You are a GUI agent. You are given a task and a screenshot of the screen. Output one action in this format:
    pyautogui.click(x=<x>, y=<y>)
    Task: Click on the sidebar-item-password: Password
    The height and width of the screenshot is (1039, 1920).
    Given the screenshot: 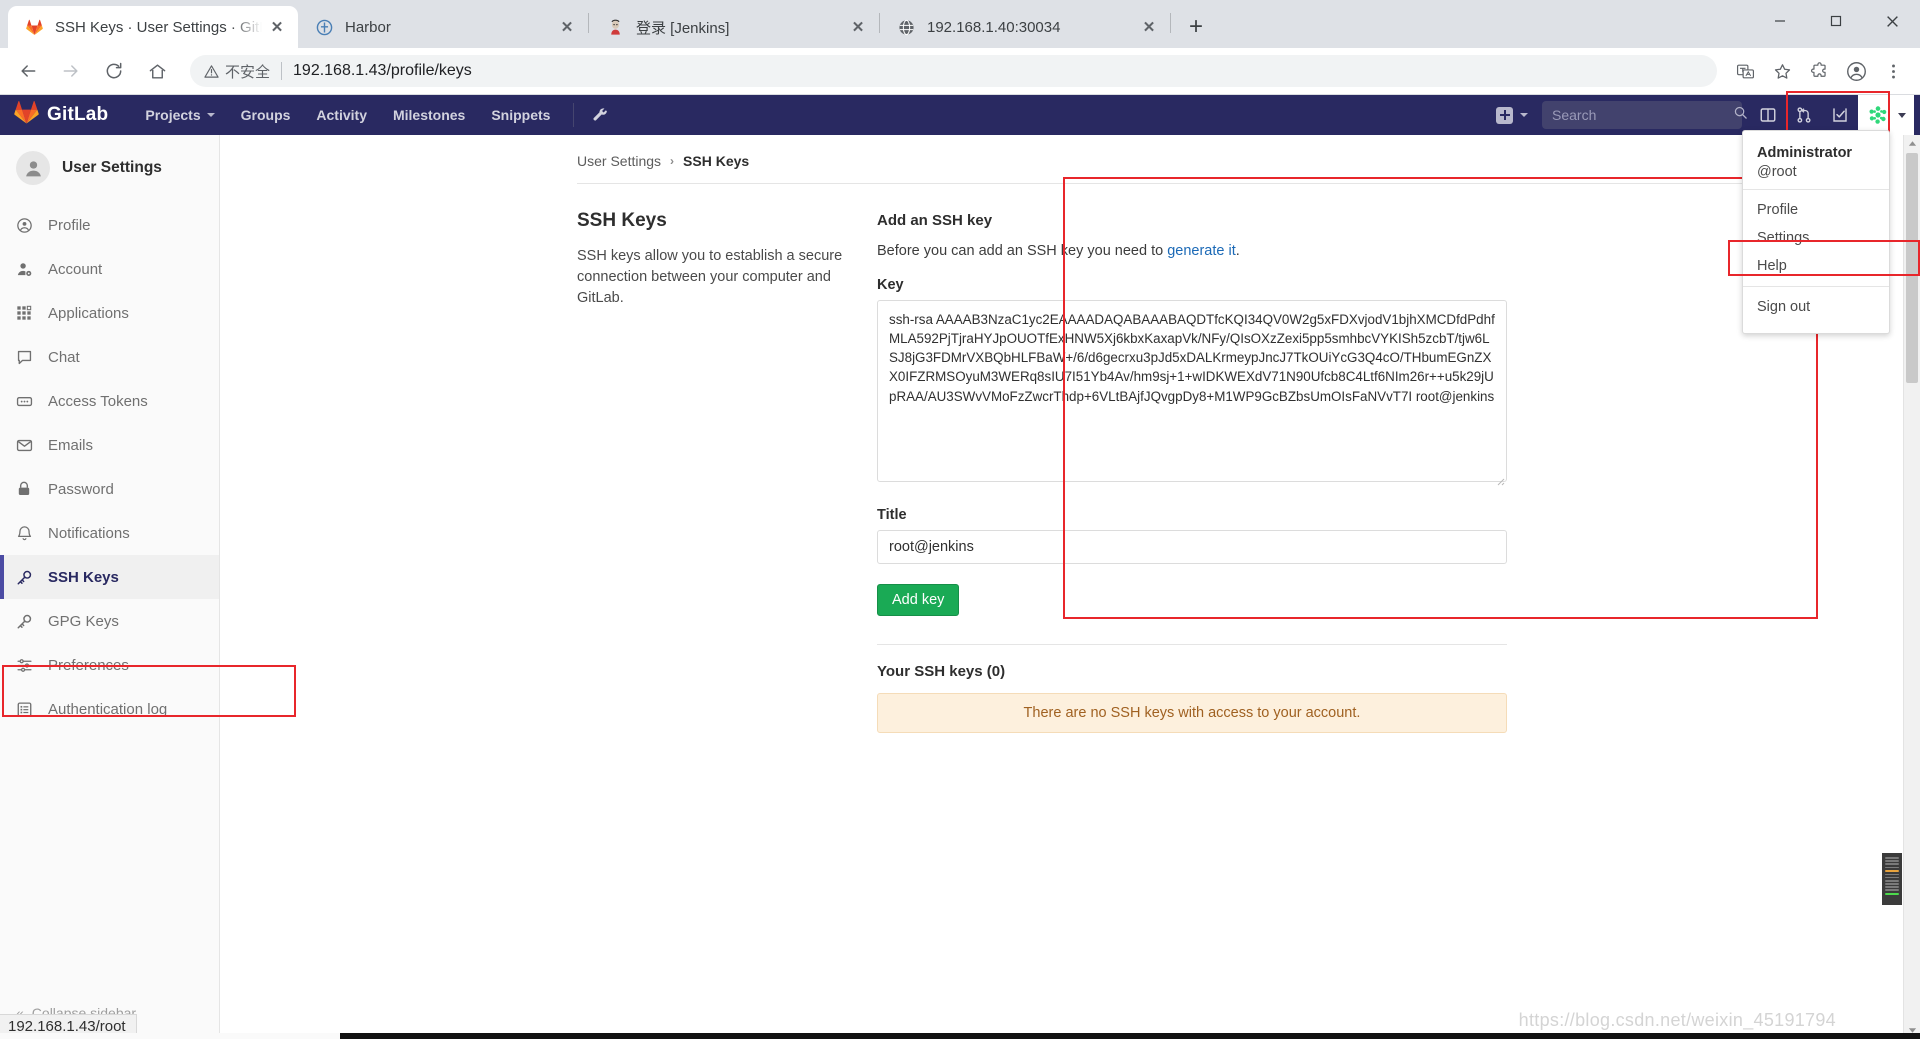 What is the action you would take?
    pyautogui.click(x=109, y=489)
    